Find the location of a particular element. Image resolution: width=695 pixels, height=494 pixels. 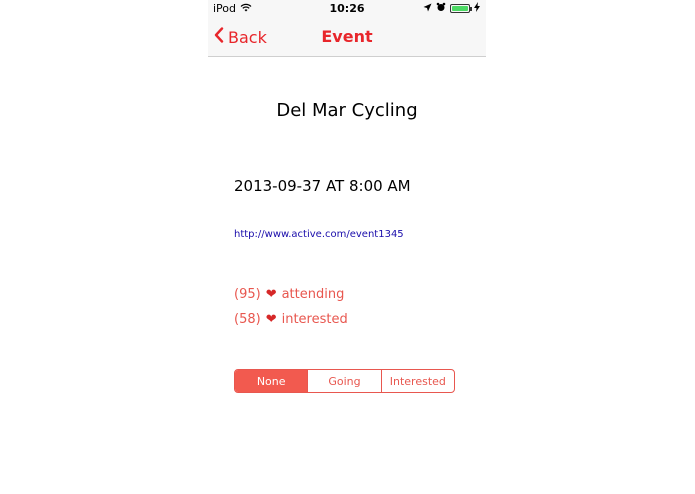

attending-count: (95) is located at coordinates (247, 294).